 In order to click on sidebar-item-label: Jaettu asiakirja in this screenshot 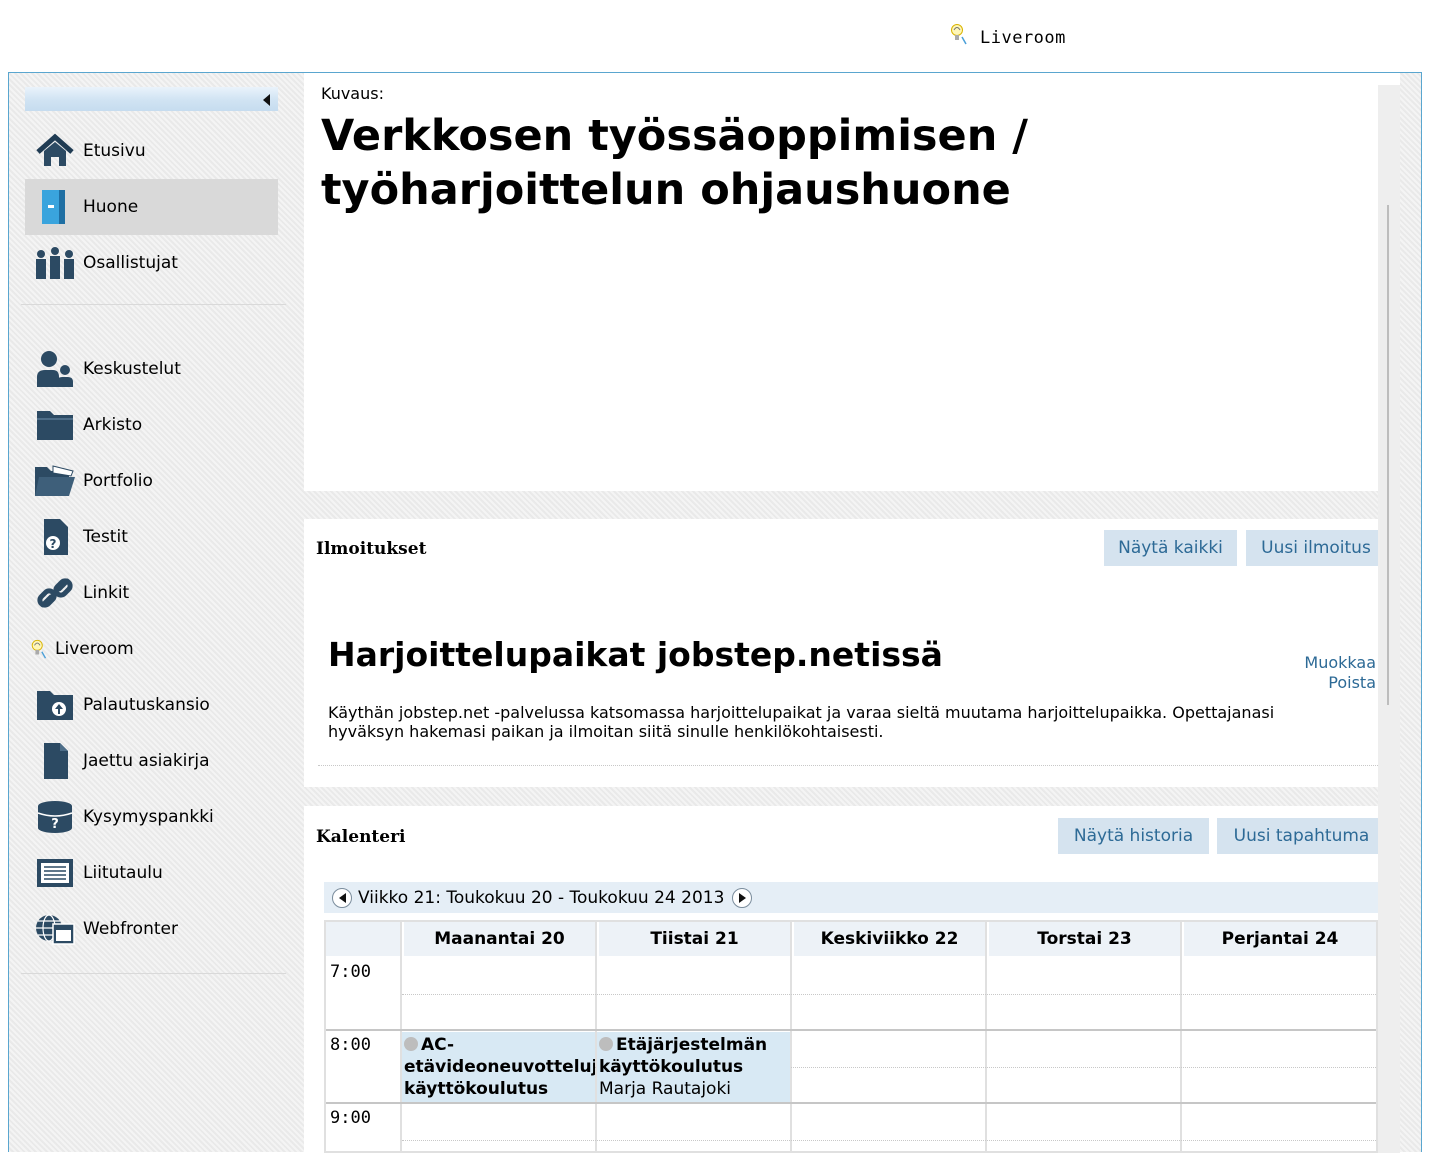, I will do `click(146, 761)`.